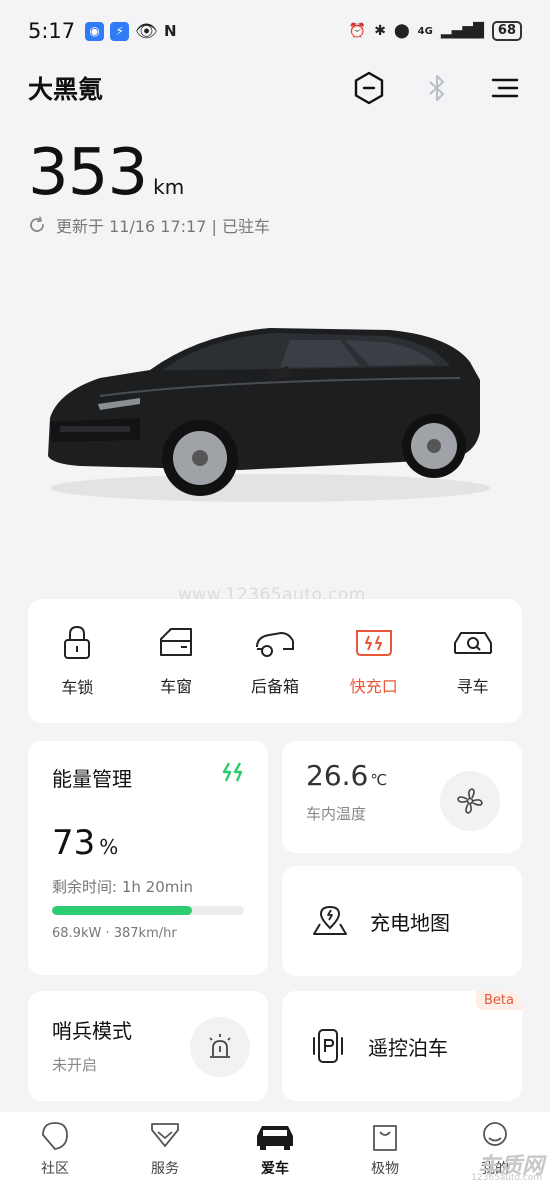 The height and width of the screenshot is (1187, 550). I want to click on status-time: 5:17, so click(52, 31).